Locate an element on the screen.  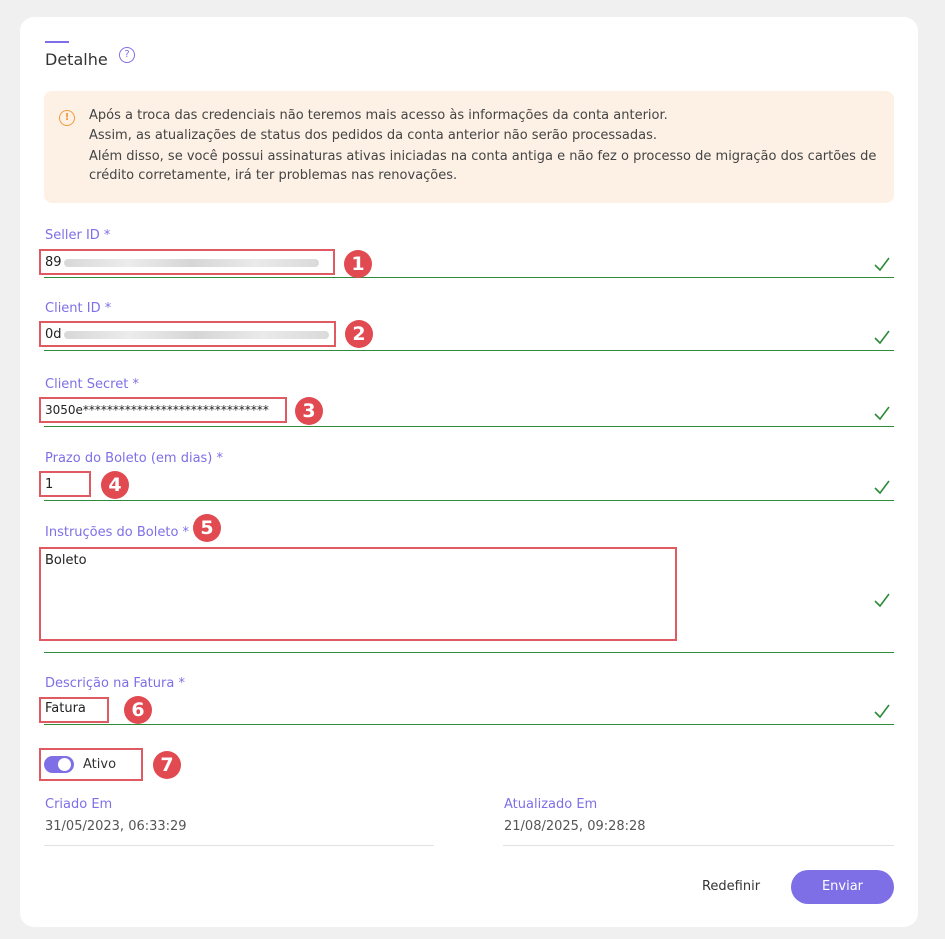
descricao-underline is located at coordinates (469, 724).